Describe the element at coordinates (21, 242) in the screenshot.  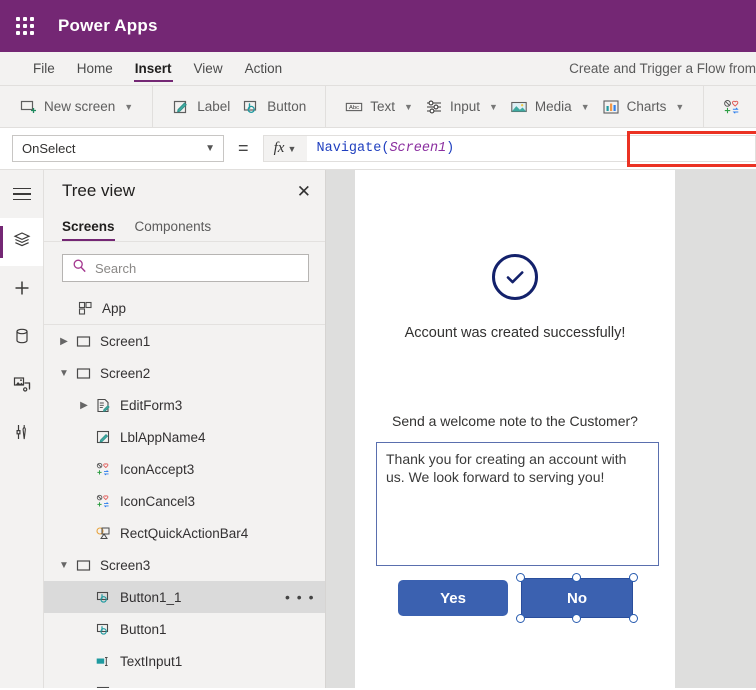
I see `rail-item-tree-view` at that location.